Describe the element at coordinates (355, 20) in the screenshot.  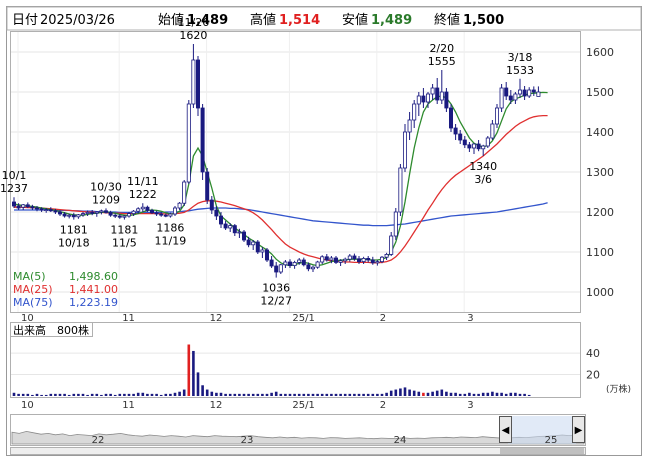
I see `low-label: 安値` at that location.